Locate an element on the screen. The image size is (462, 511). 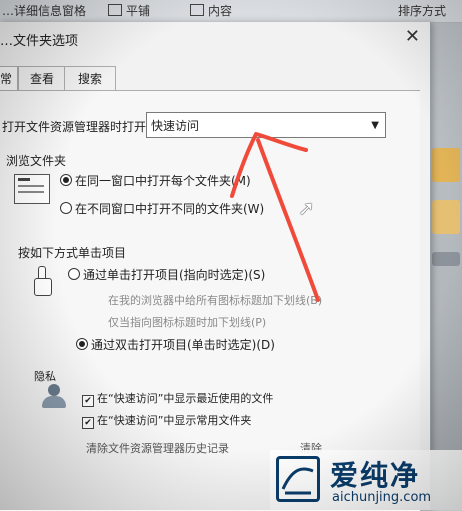
watermark: 爱纯净 aichunjing.com is located at coordinates (366, 480).